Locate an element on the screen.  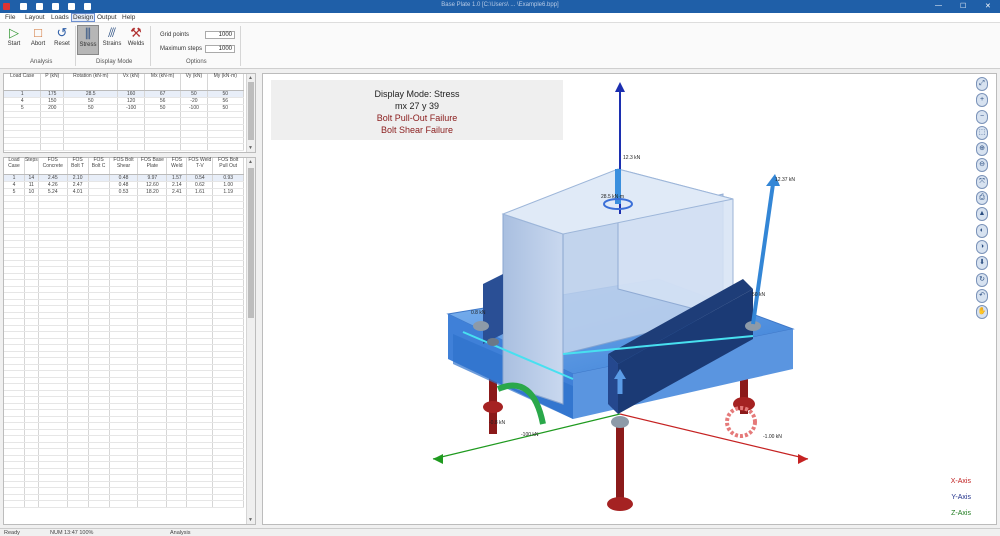
table-cell: 200 is located at coordinates (52, 108).